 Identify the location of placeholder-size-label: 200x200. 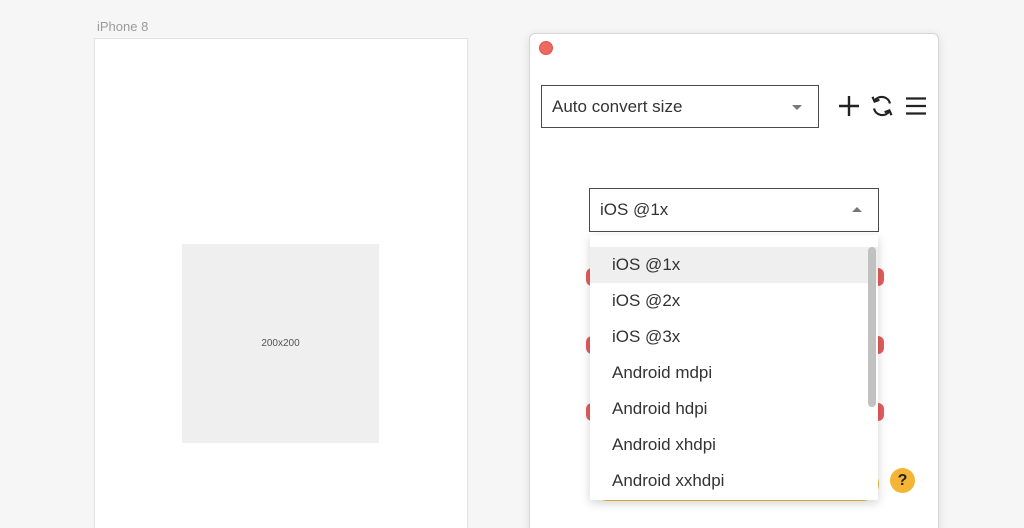
(280, 343).